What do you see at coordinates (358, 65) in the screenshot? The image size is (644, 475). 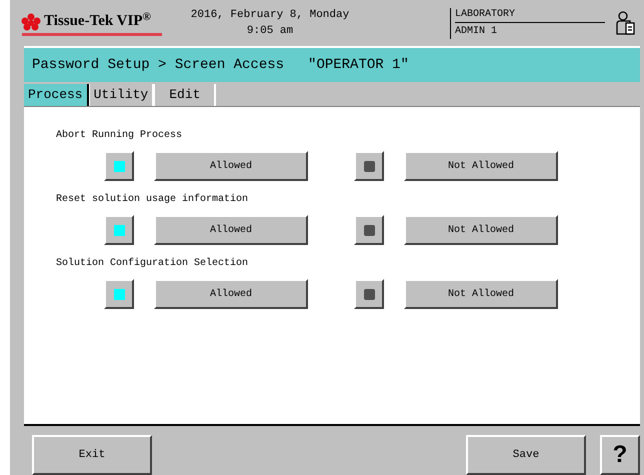 I see `operator-name: "OPERATOR 1"` at bounding box center [358, 65].